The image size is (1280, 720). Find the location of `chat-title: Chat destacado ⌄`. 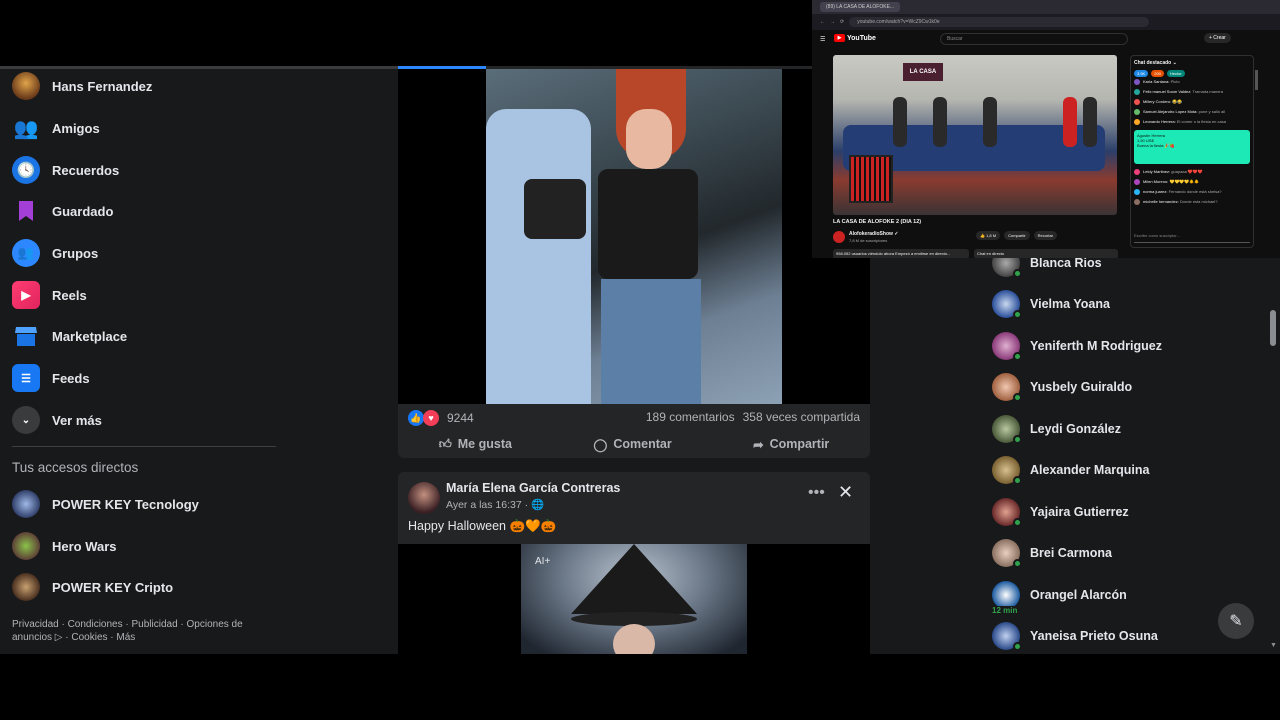

chat-title: Chat destacado ⌄ is located at coordinates (1192, 63).